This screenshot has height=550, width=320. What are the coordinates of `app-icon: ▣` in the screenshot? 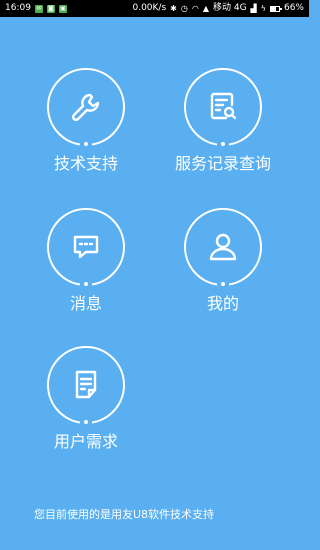 It's located at (62, 8).